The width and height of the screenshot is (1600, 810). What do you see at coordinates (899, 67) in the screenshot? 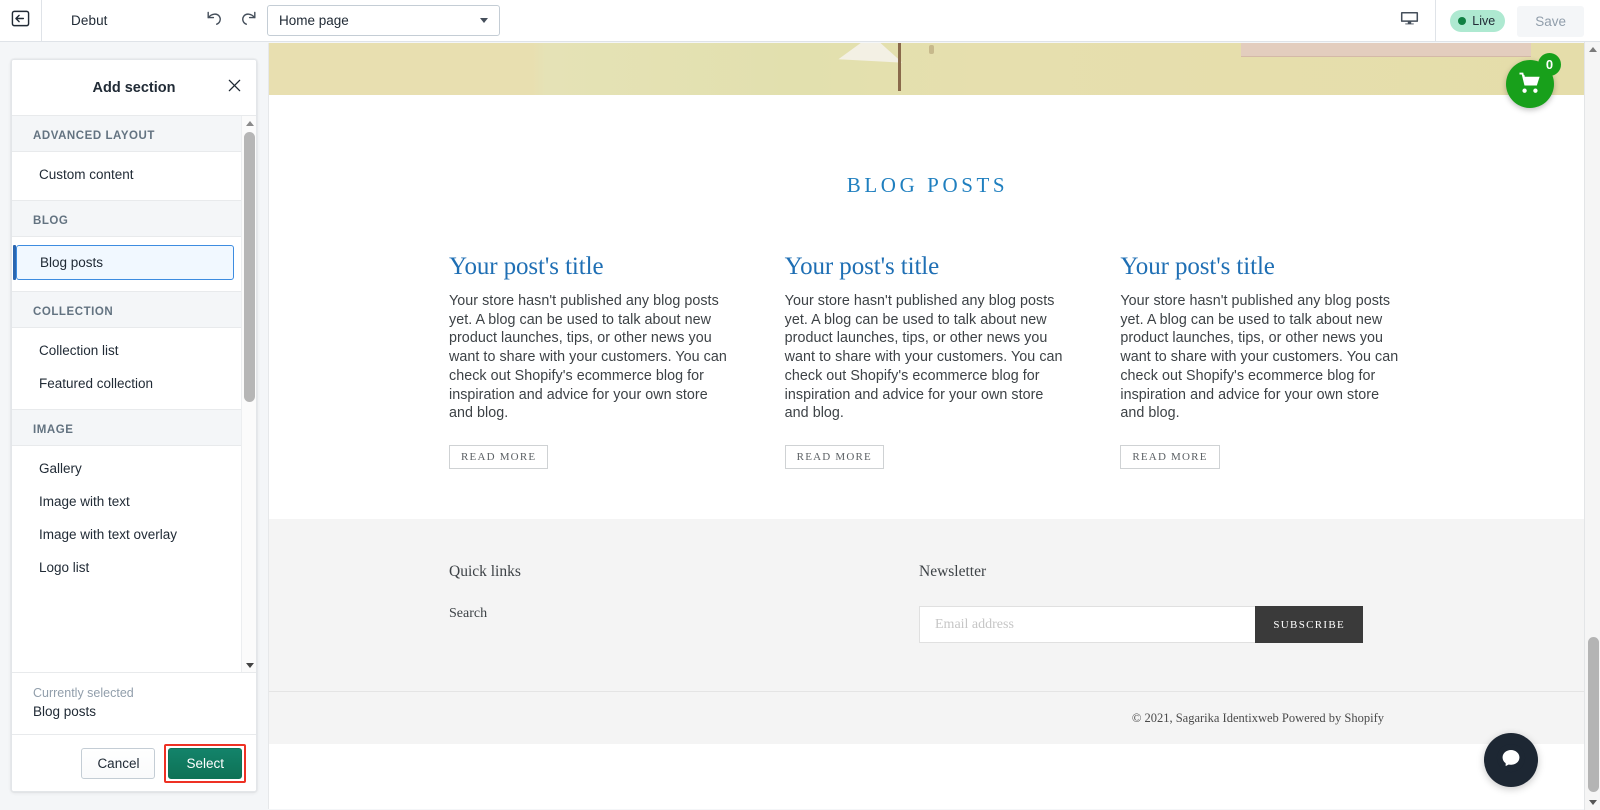
I see `banner-shape-stand` at bounding box center [899, 67].